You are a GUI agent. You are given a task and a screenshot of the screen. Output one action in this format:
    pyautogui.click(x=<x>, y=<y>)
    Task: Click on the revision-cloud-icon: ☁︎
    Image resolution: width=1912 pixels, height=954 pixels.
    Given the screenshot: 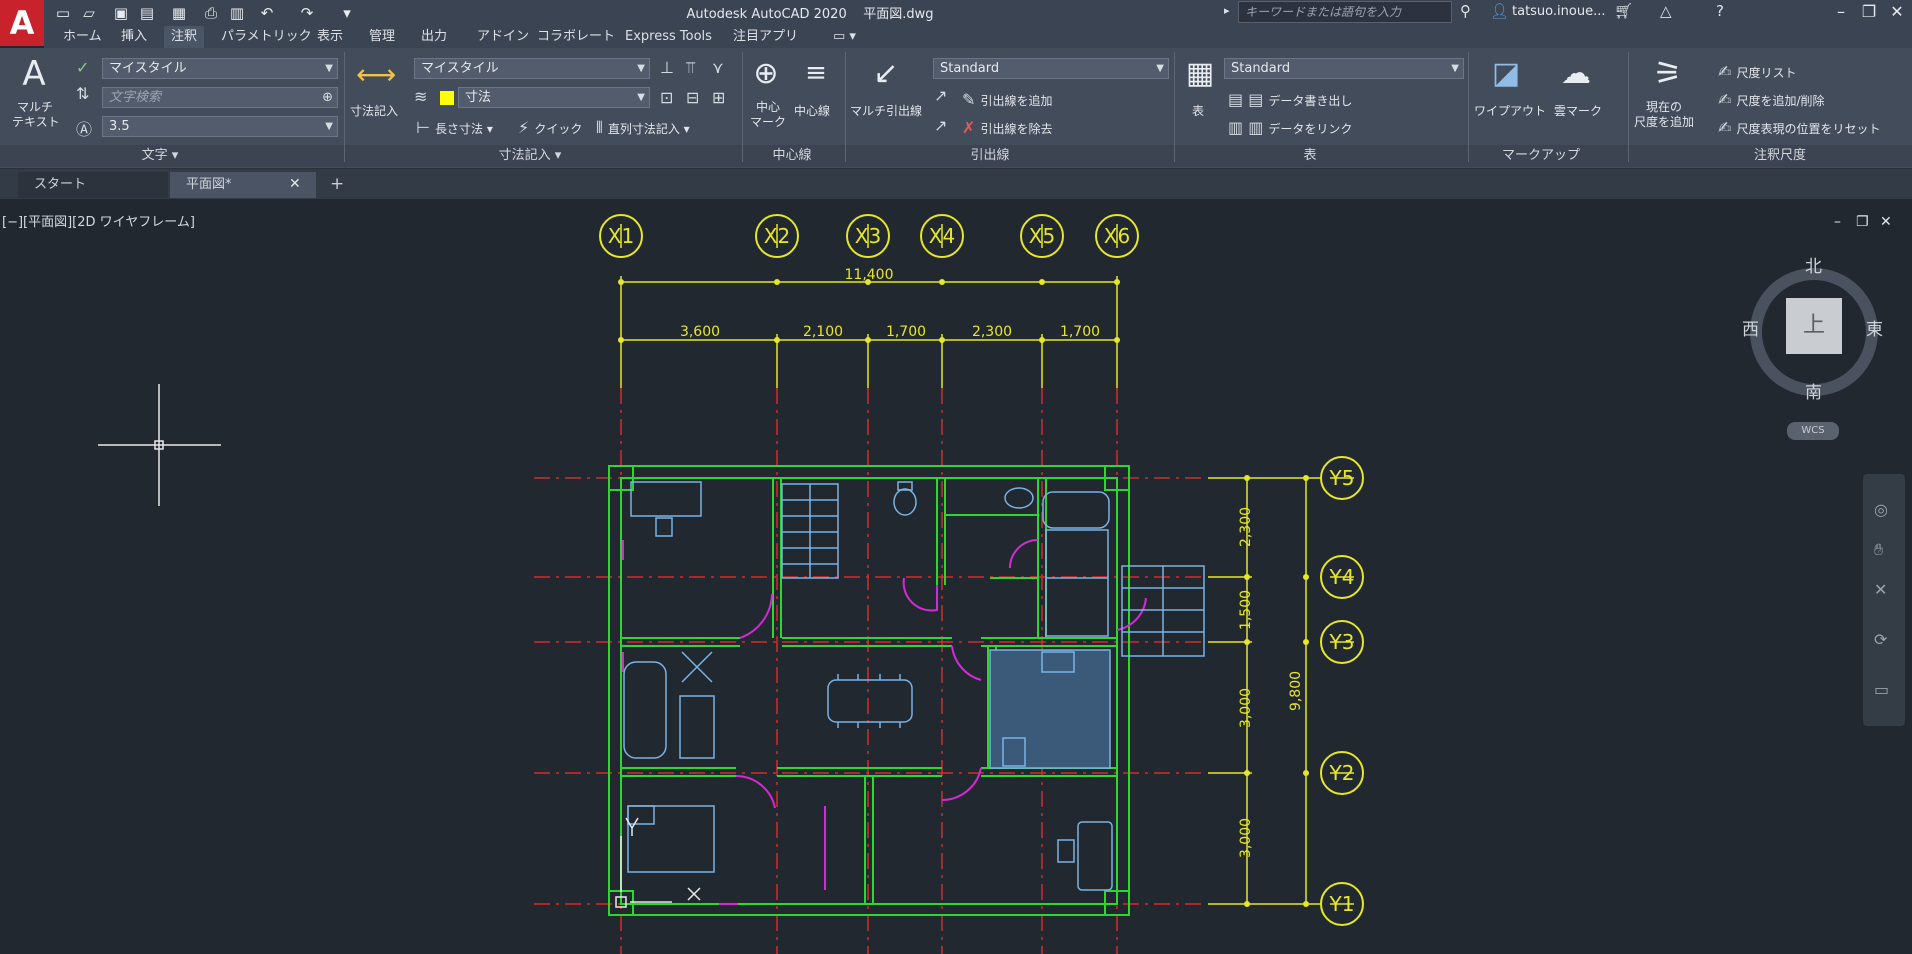 What is the action you would take?
    pyautogui.click(x=1576, y=73)
    